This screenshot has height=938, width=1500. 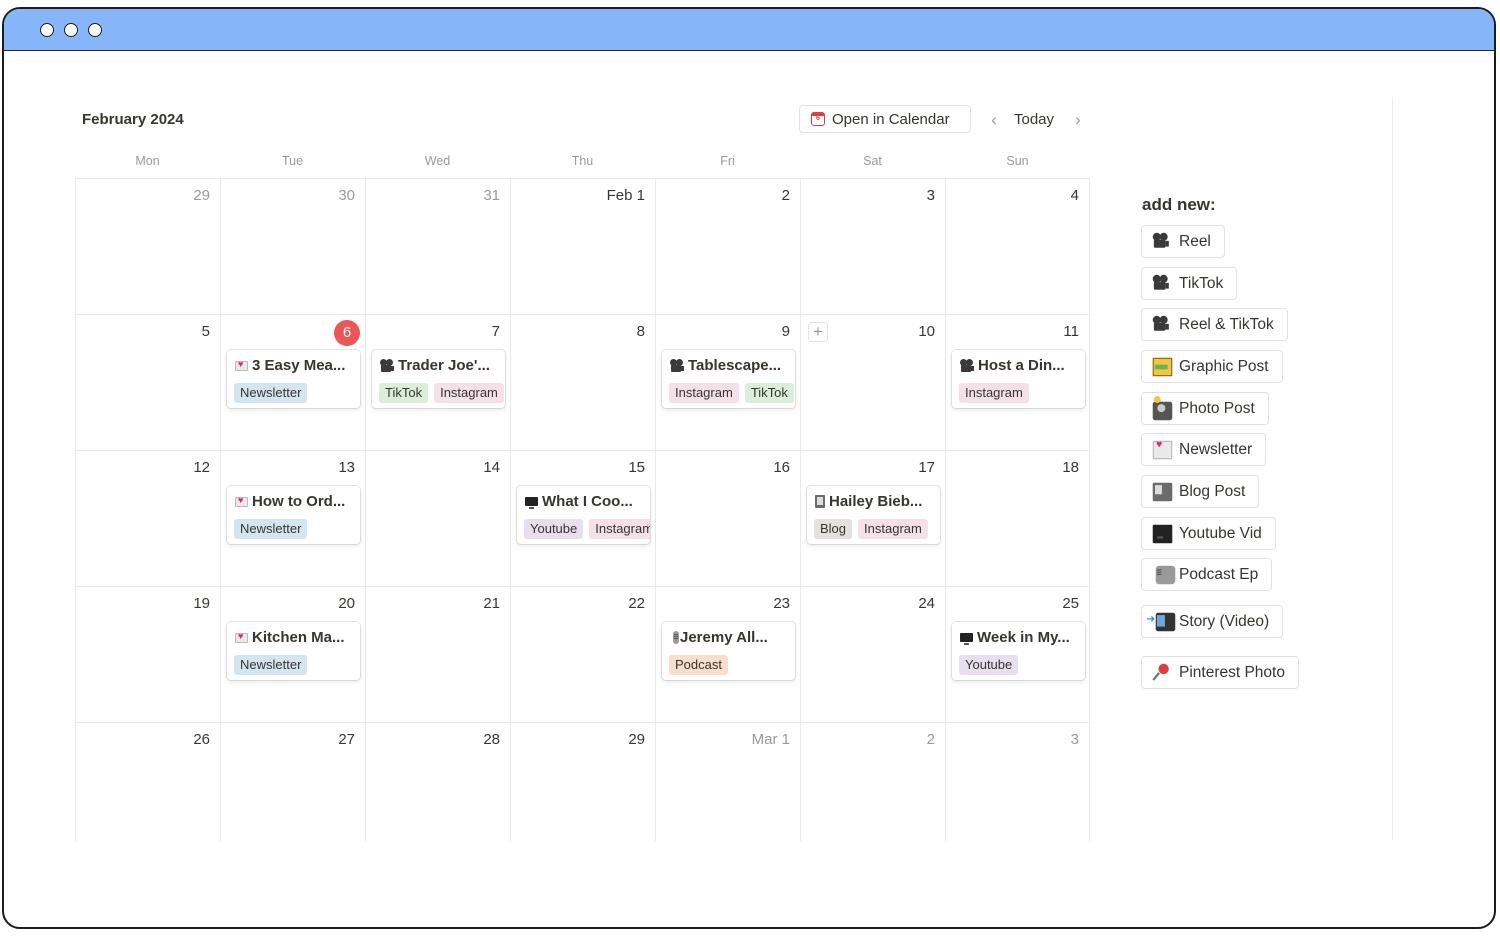 What do you see at coordinates (1214, 324) in the screenshot?
I see `new-template-button: Reel & TikTok` at bounding box center [1214, 324].